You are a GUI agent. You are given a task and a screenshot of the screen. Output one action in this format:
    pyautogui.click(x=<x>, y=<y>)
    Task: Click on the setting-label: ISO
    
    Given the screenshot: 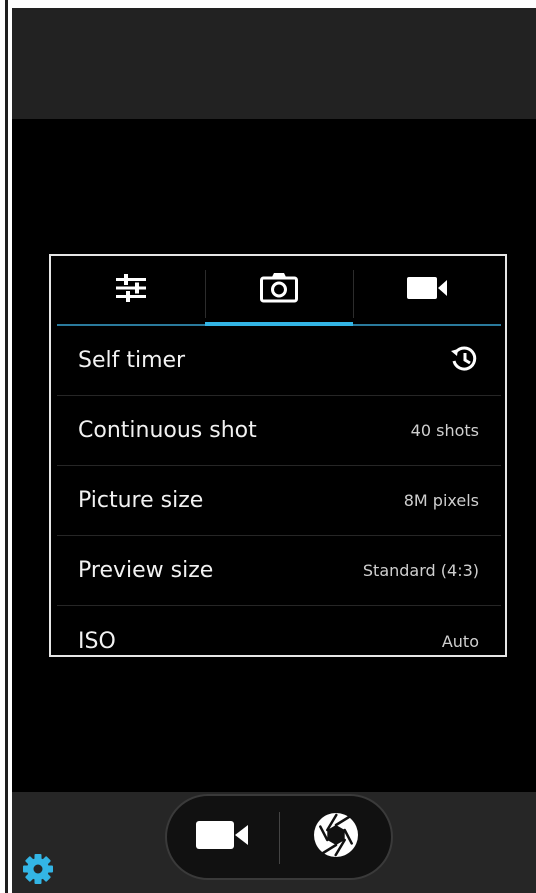 What is the action you would take?
    pyautogui.click(x=97, y=641)
    